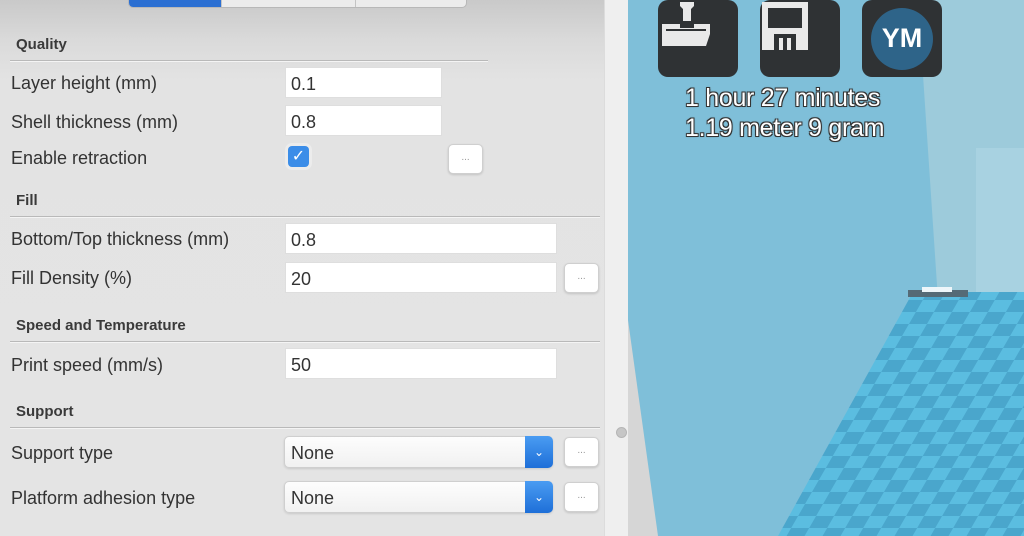  What do you see at coordinates (418, 497) in the screenshot?
I see `platform-adhesion-select: None ⌄` at bounding box center [418, 497].